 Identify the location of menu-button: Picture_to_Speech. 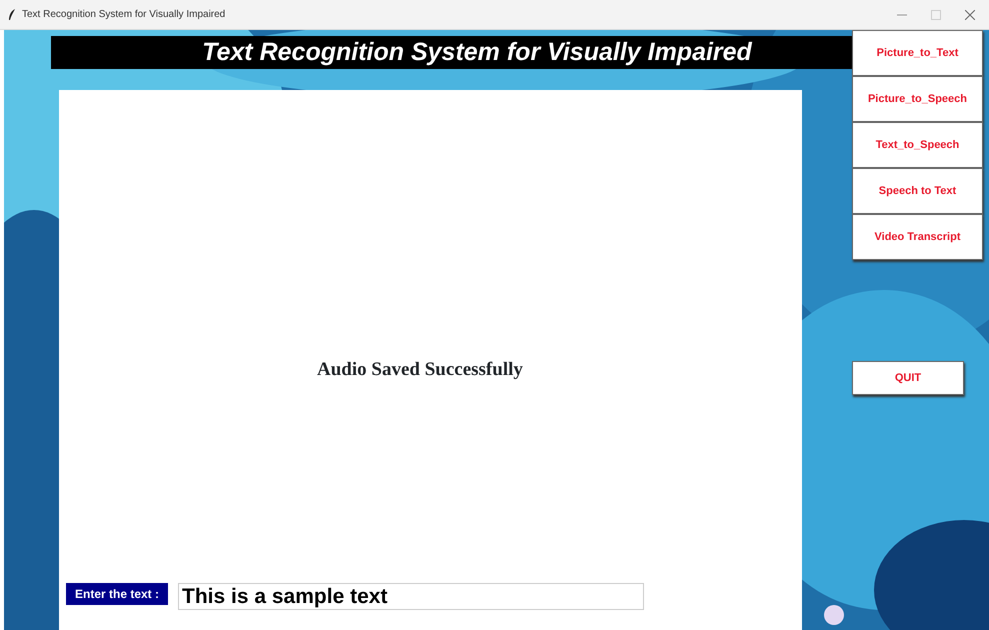
(917, 99).